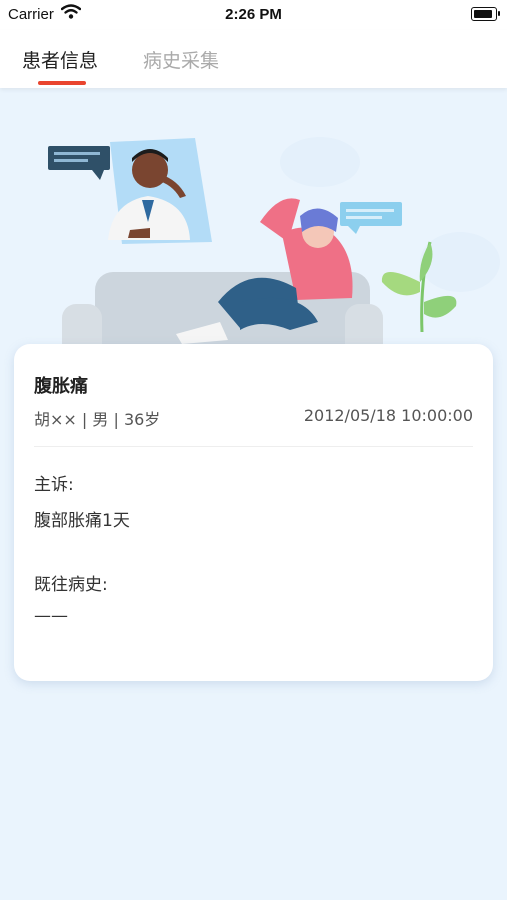 This screenshot has width=507, height=900. I want to click on tab-bar: 患者信息 病史采集, so click(253, 59).